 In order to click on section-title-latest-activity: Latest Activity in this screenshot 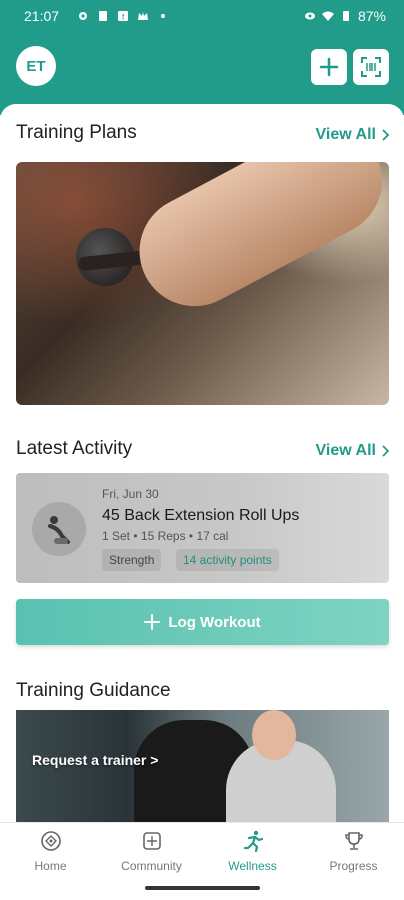, I will do `click(74, 448)`.